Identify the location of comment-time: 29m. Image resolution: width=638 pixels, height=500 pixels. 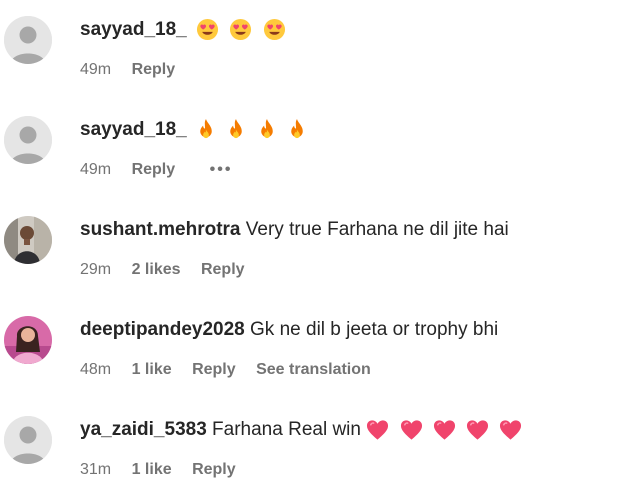
(96, 269).